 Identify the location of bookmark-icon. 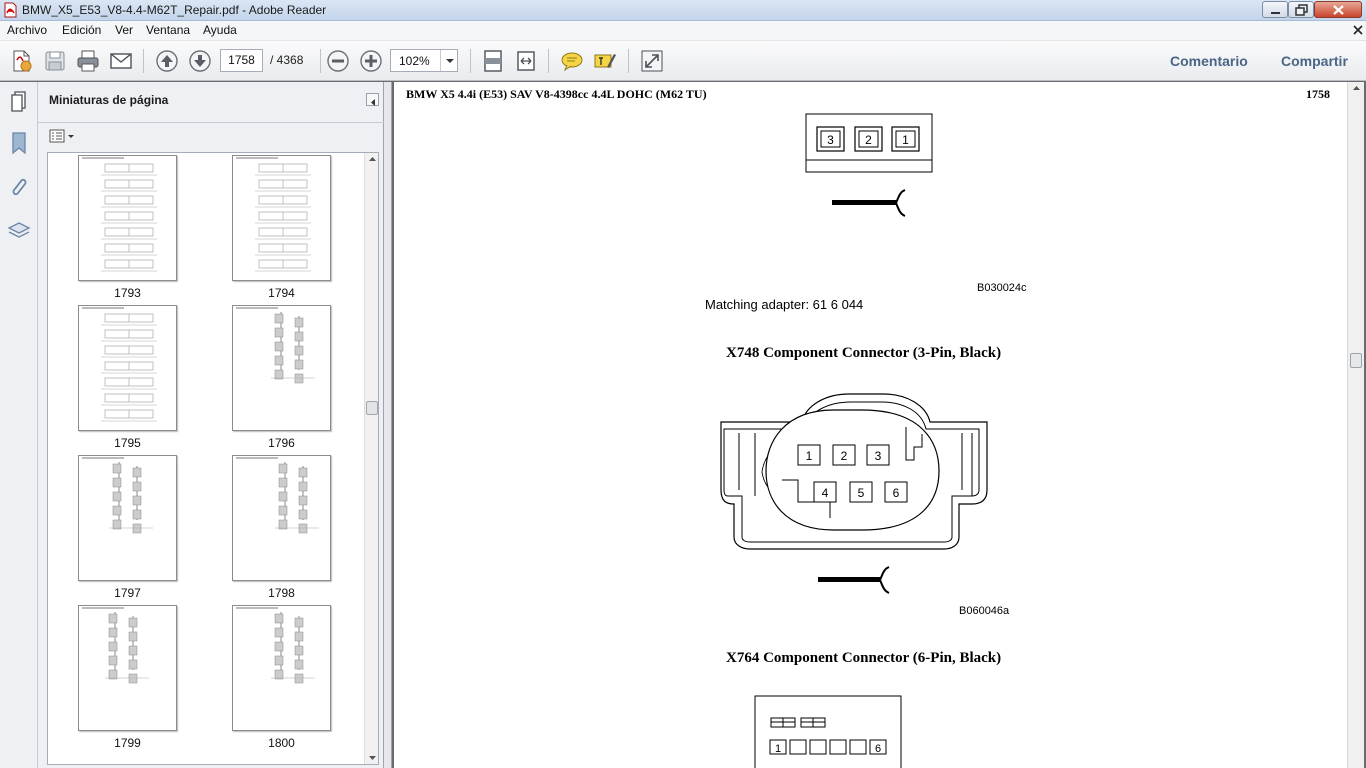
(19, 143).